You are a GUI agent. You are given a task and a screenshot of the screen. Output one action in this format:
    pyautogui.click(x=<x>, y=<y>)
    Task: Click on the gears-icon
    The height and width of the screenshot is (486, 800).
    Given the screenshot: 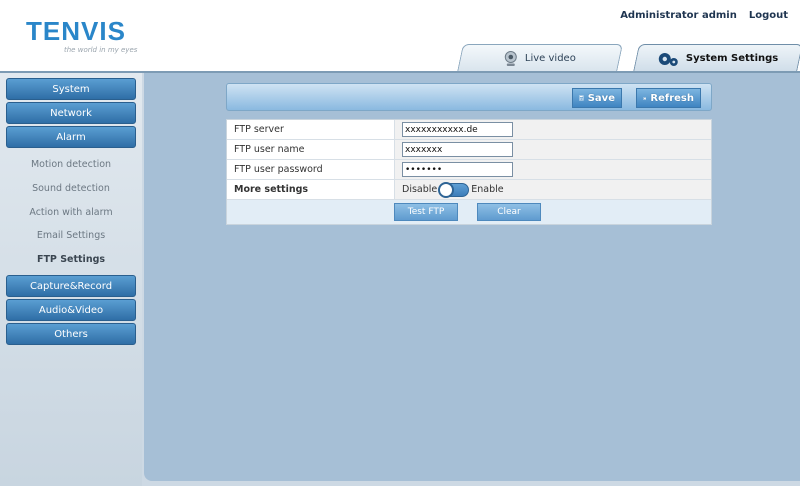 What is the action you would take?
    pyautogui.click(x=669, y=59)
    